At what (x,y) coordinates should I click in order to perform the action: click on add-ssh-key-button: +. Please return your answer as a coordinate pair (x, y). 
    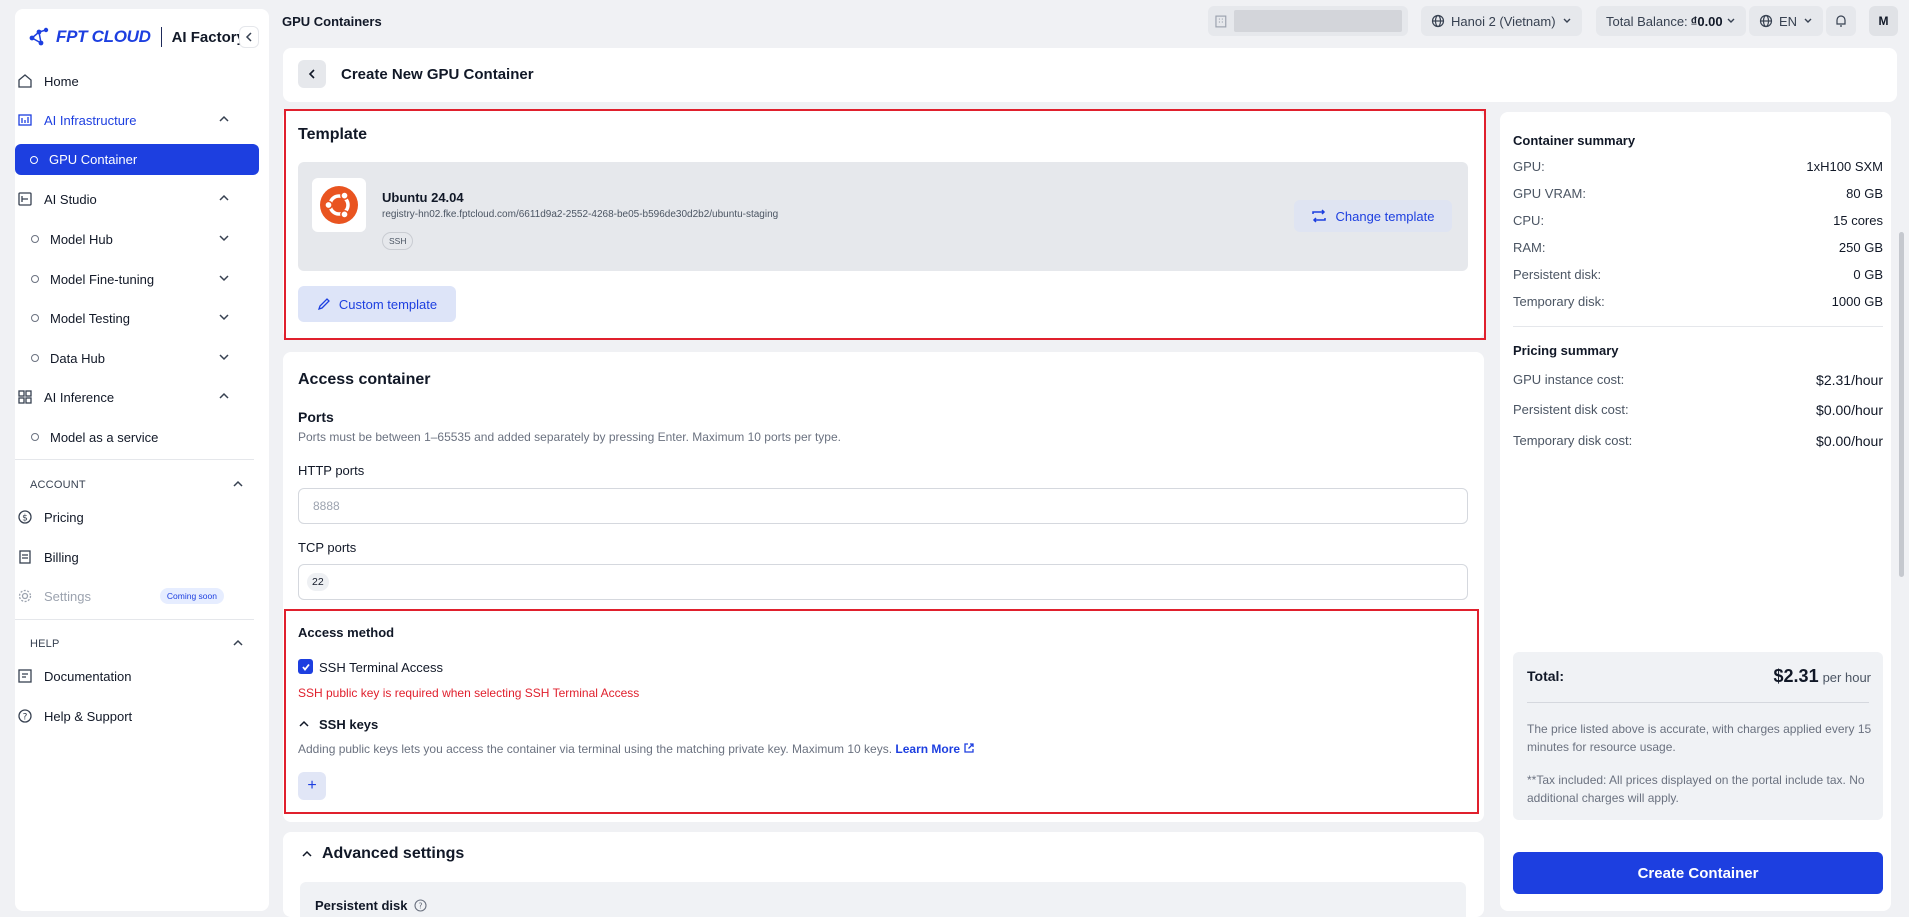
    Looking at the image, I should click on (312, 786).